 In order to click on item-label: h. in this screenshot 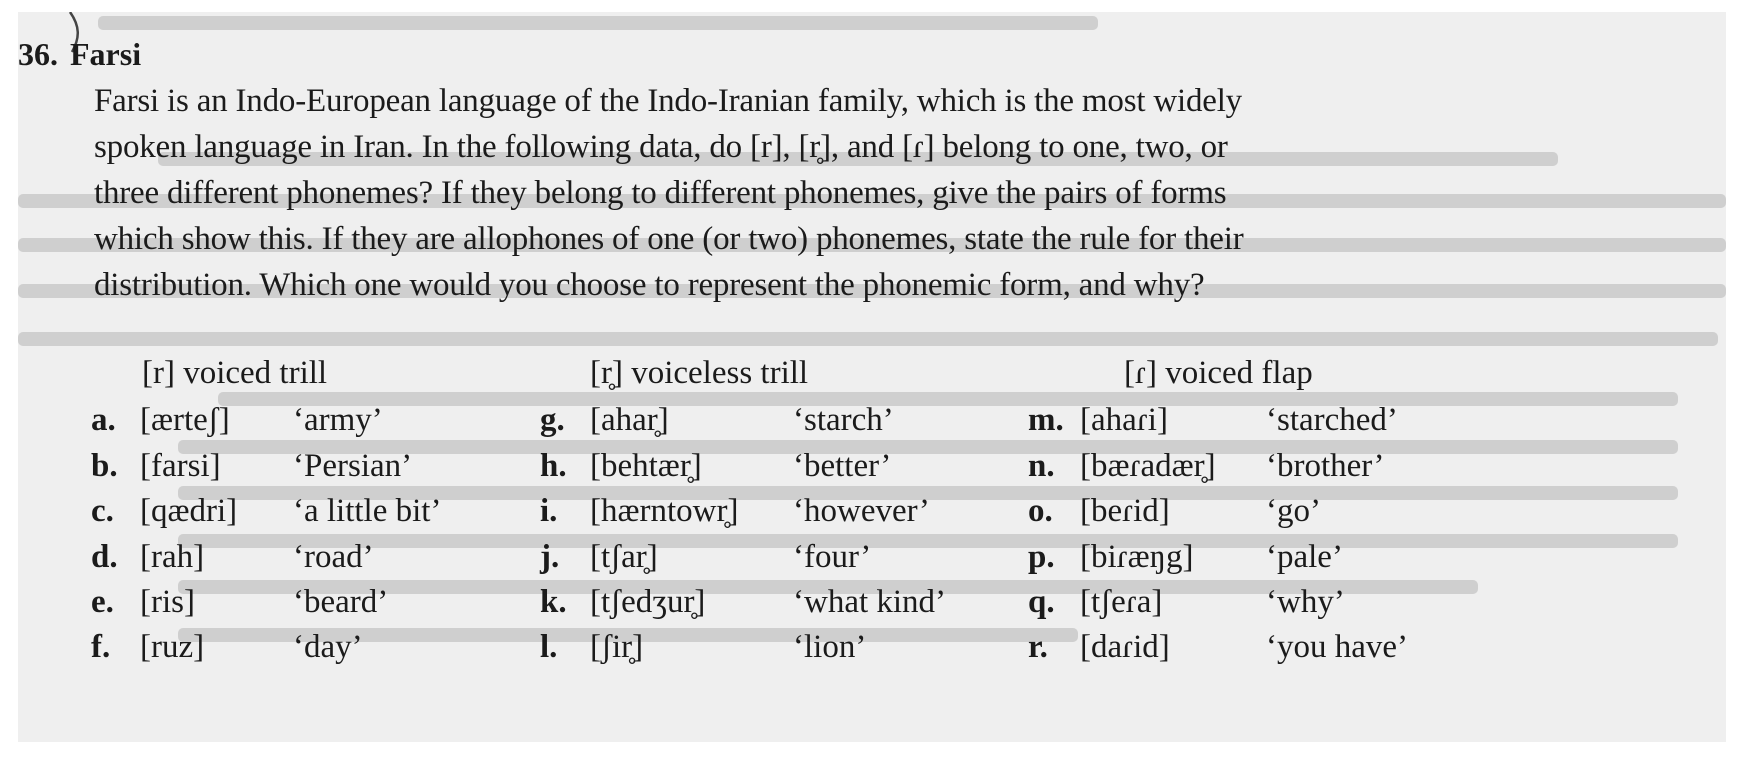, I will do `click(553, 466)`.